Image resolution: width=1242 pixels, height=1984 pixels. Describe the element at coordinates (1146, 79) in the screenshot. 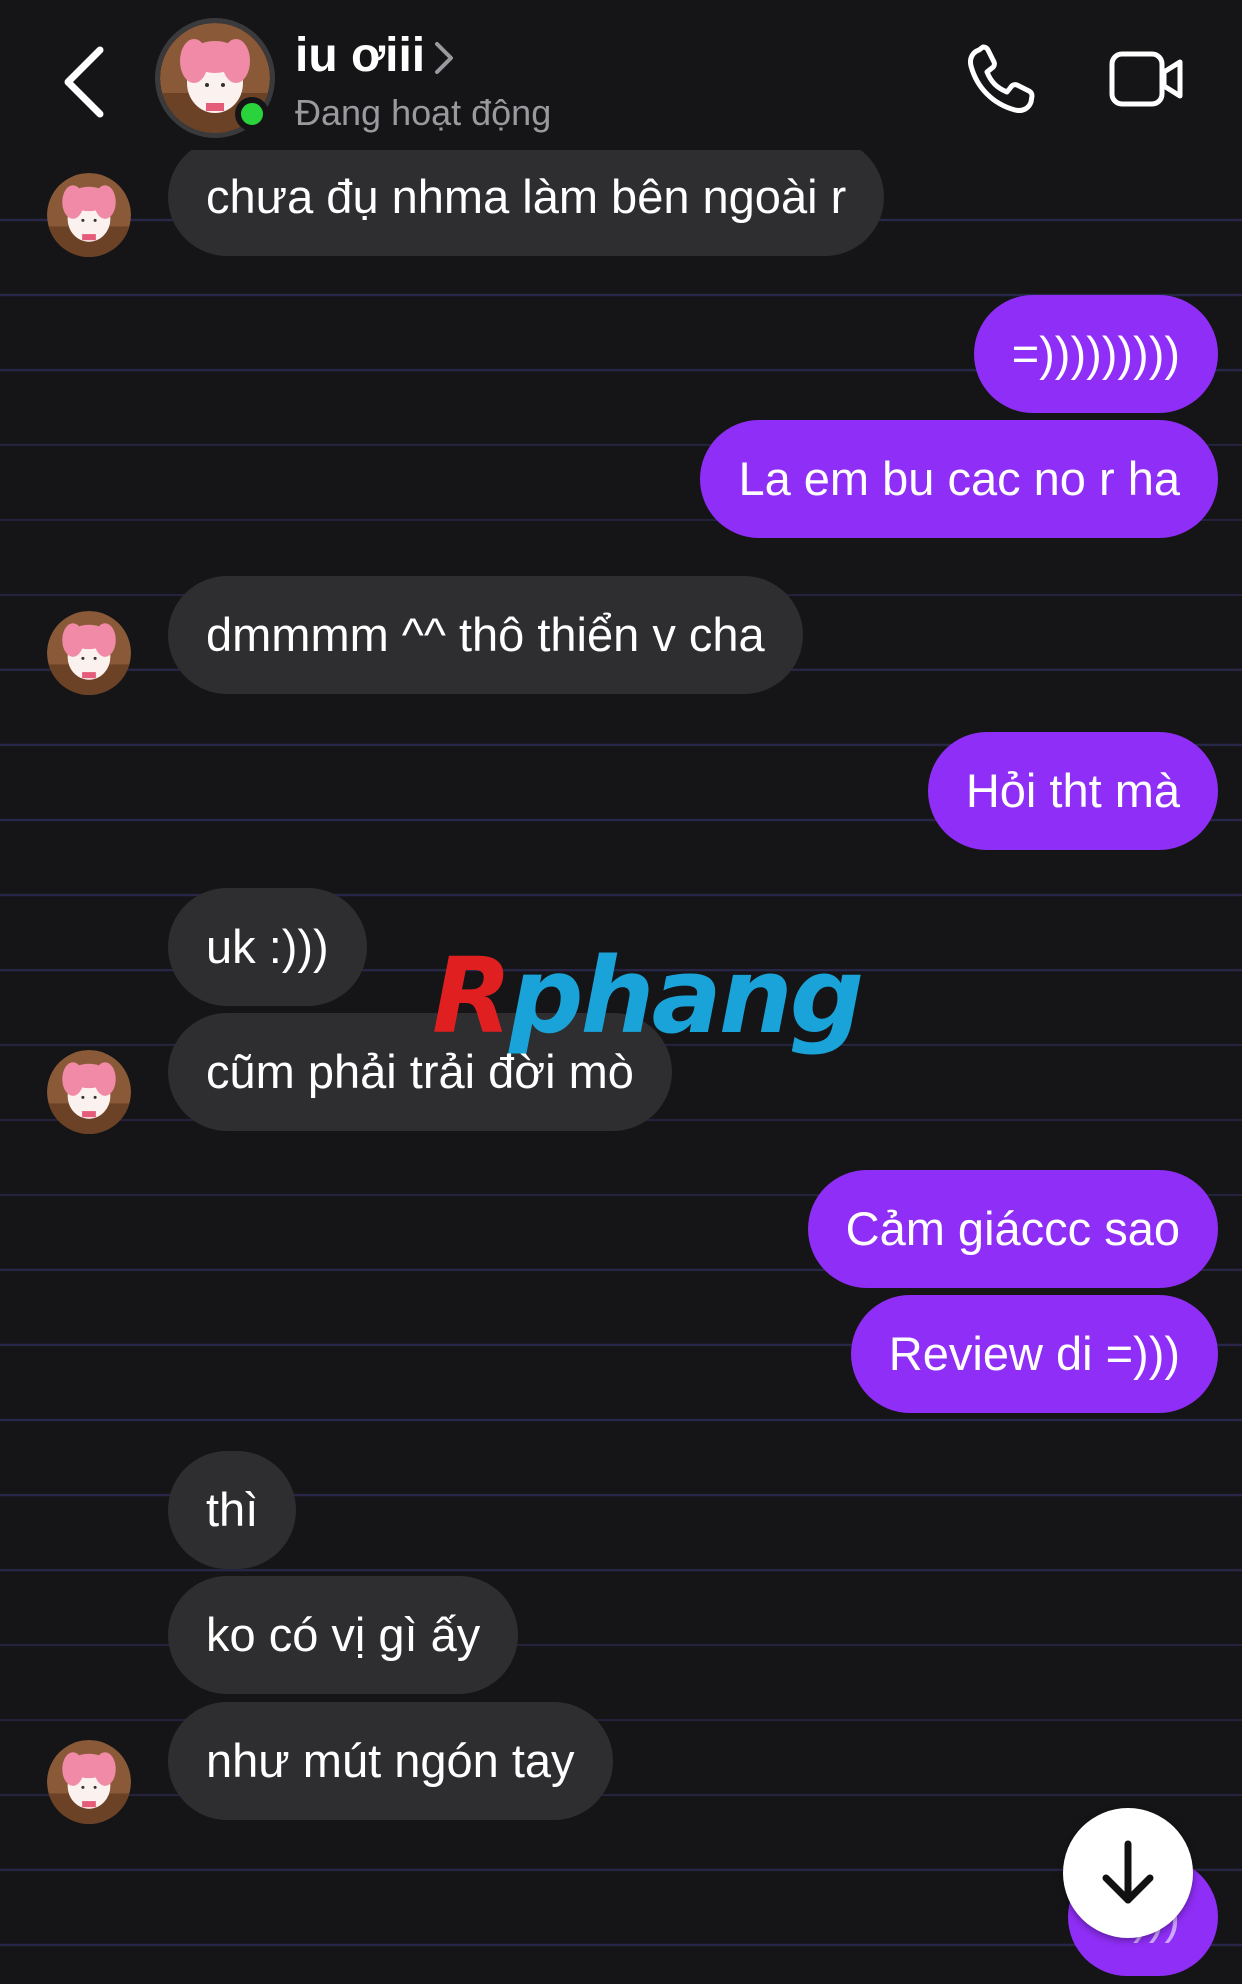

I see `video-camera-icon` at that location.